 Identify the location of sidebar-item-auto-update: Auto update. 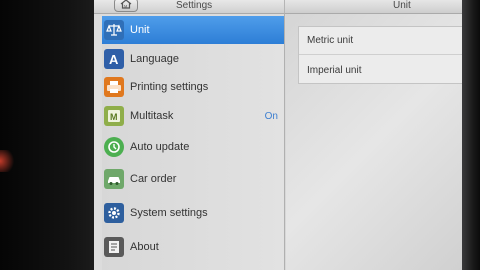
(193, 147).